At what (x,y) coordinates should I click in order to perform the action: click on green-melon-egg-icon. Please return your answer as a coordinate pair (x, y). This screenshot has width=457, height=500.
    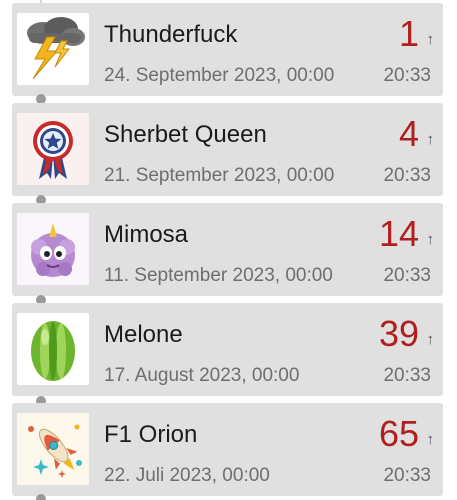
    Looking at the image, I should click on (53, 349).